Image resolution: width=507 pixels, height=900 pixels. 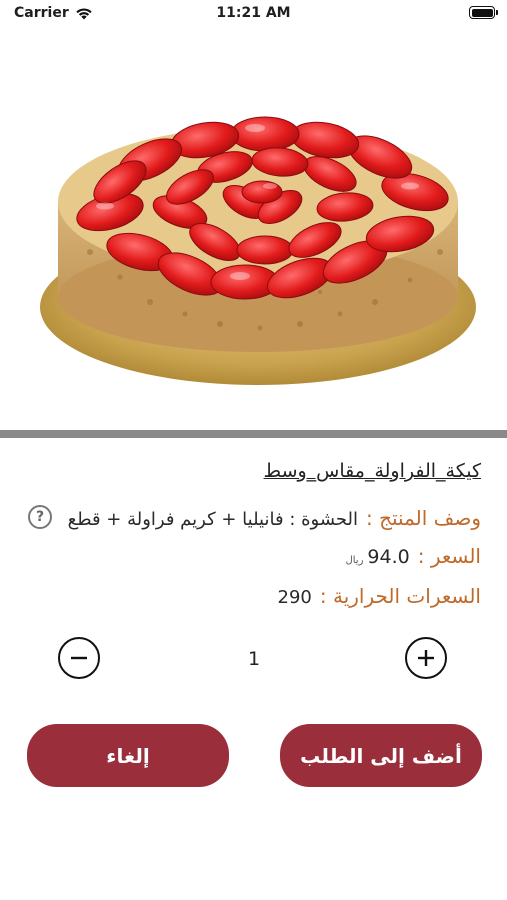 I want to click on status-bar: Carrier 11:21 AM, so click(x=253, y=14).